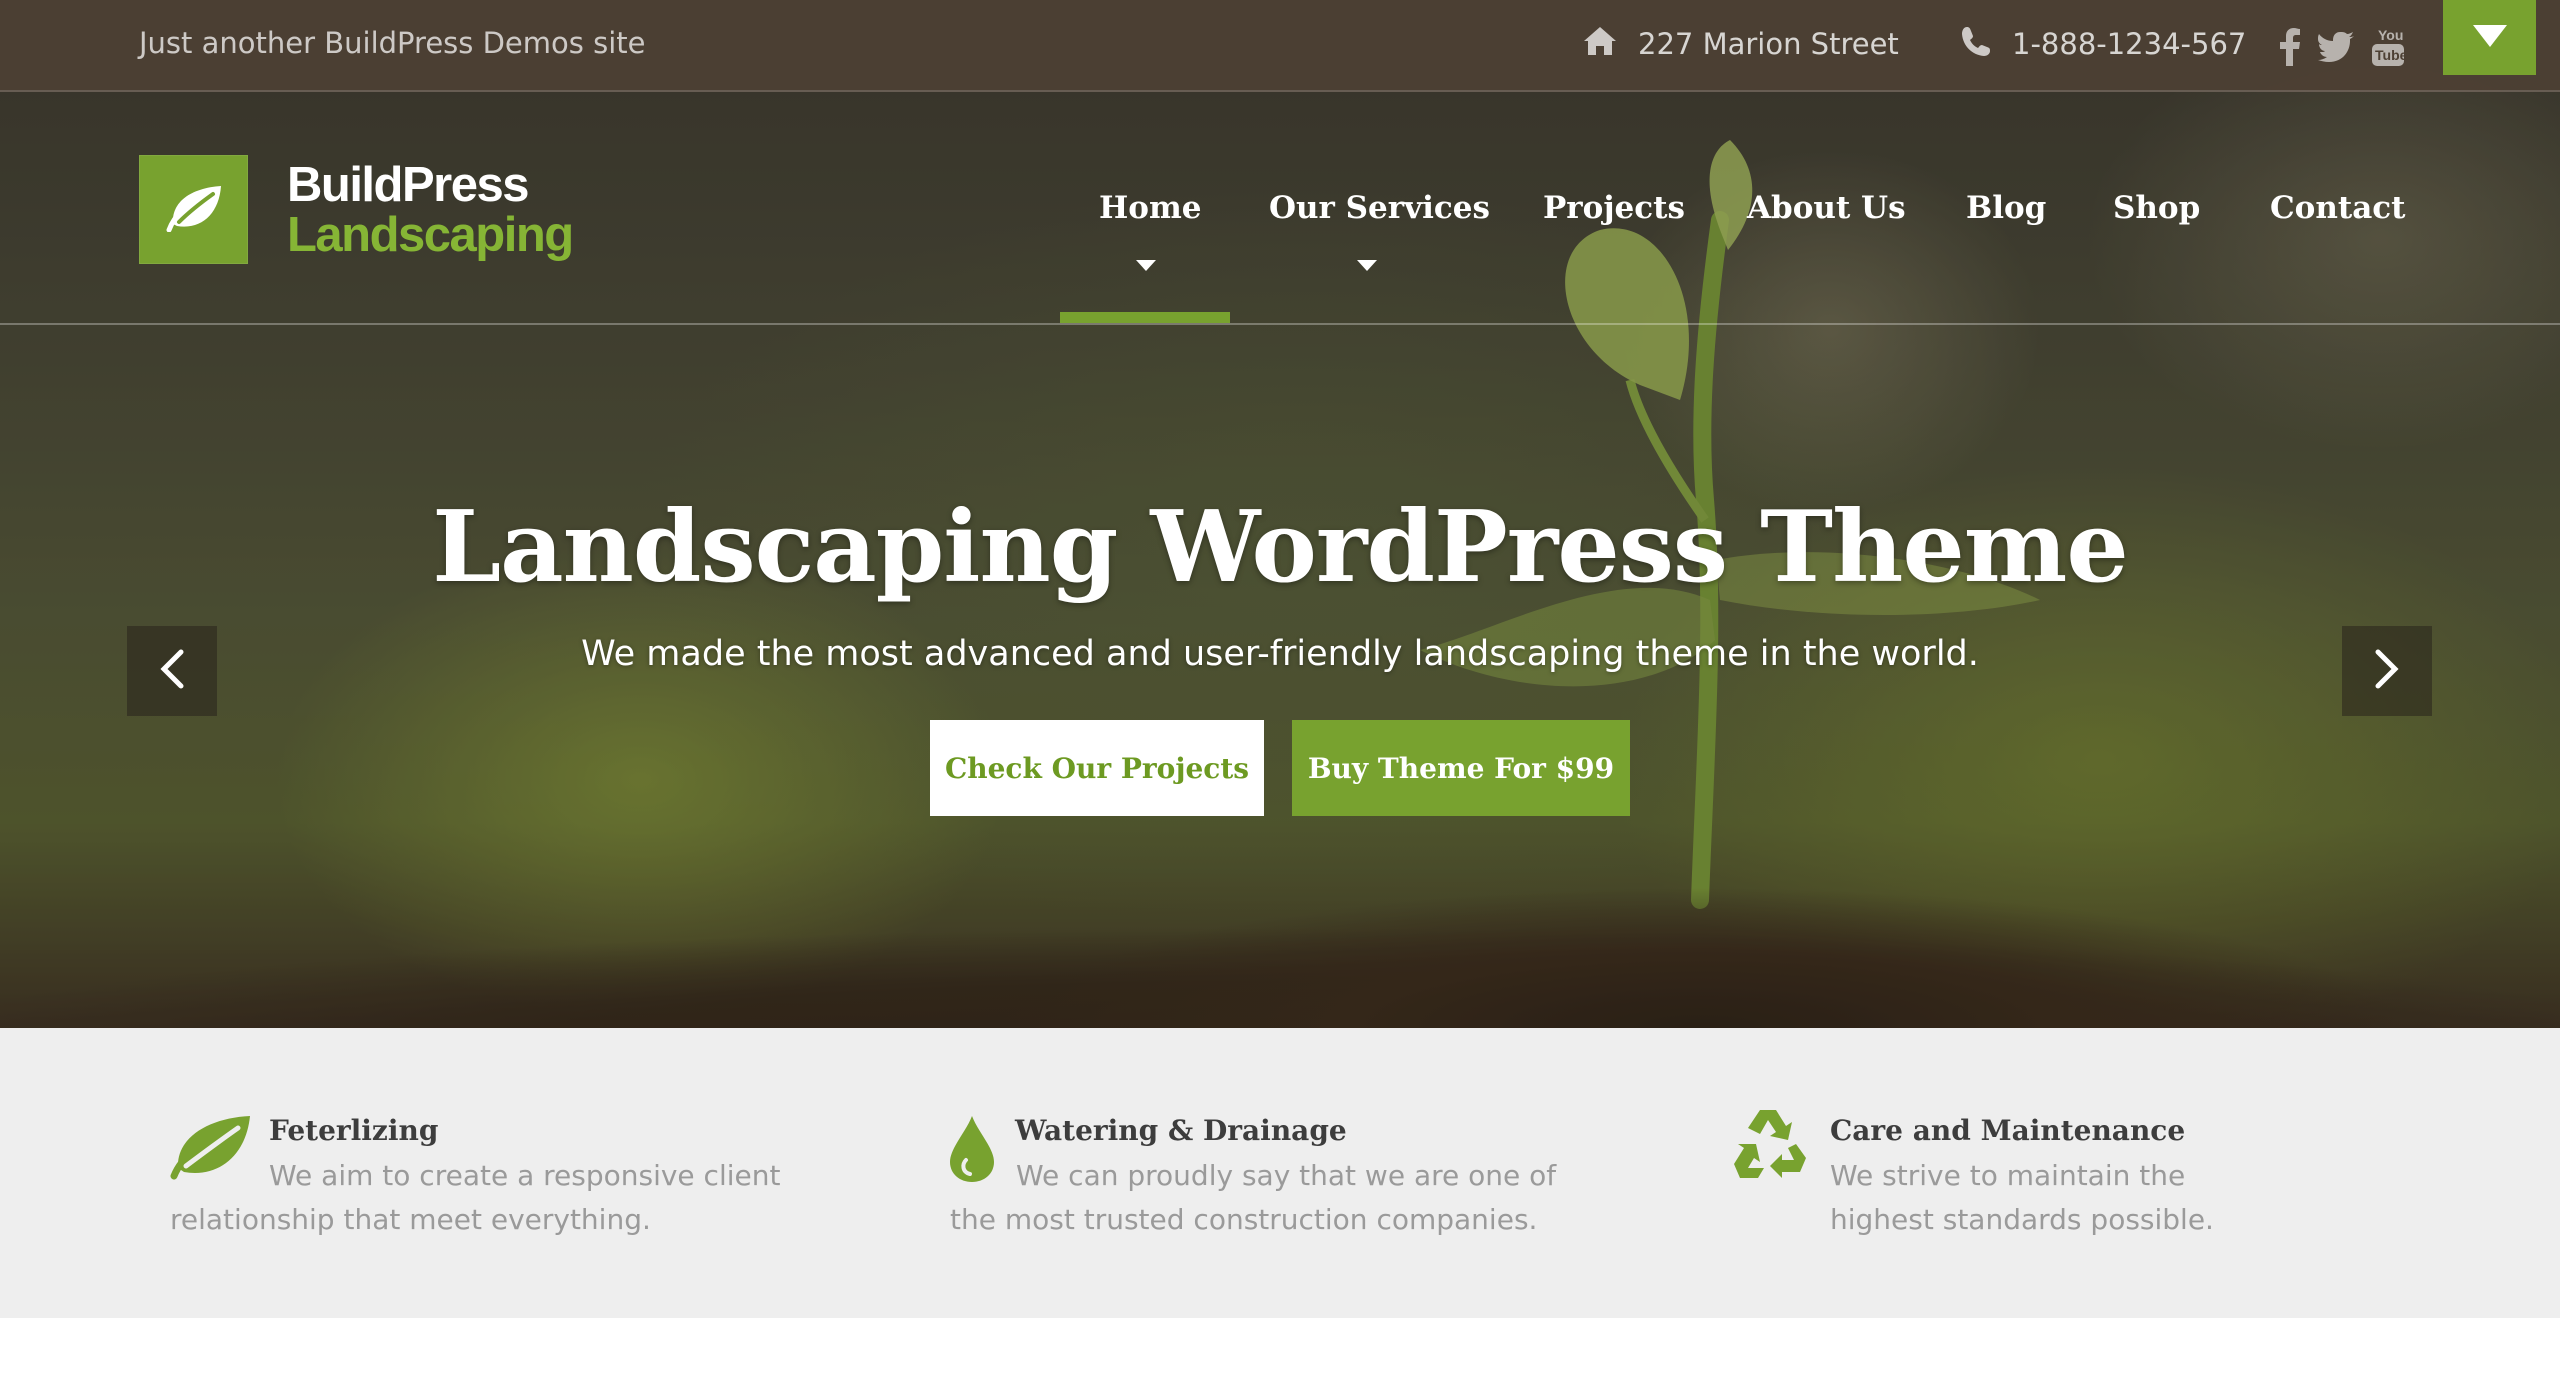  Describe the element at coordinates (1379, 208) in the screenshot. I see `nav-item-our-services: Our Services` at that location.